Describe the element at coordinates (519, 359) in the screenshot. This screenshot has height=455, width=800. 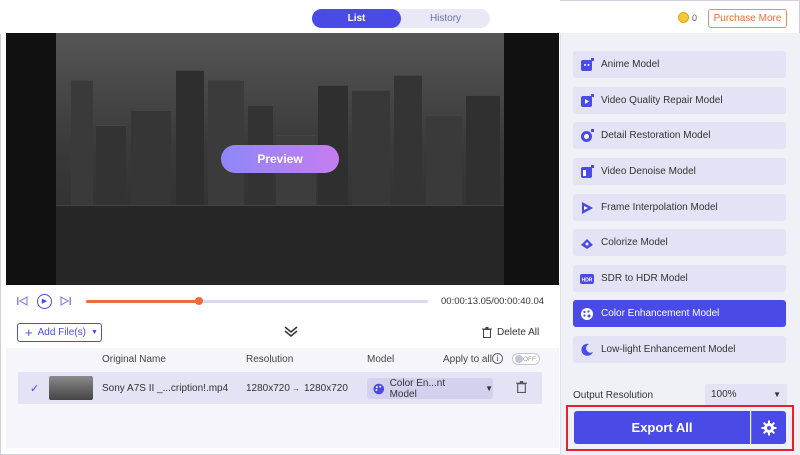
I see `toggle-knob` at that location.